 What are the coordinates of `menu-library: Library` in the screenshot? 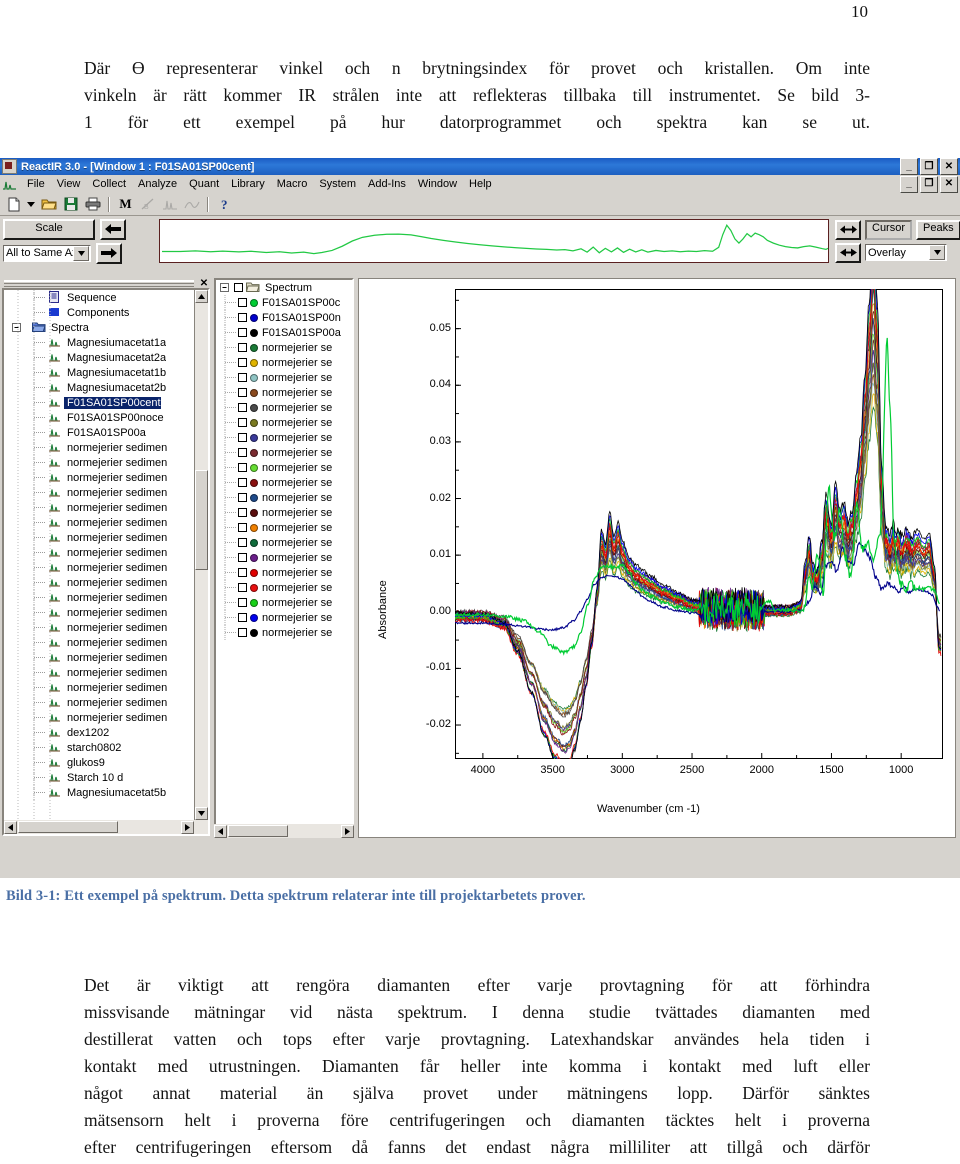 It's located at (248, 184).